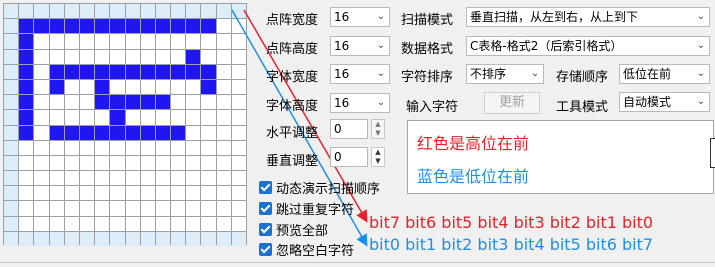 Image resolution: width=715 pixels, height=267 pixels. What do you see at coordinates (588, 17) in the screenshot?
I see `scan-mode-select: 垂直扫描，从左到右，从上到下 ⌄` at bounding box center [588, 17].